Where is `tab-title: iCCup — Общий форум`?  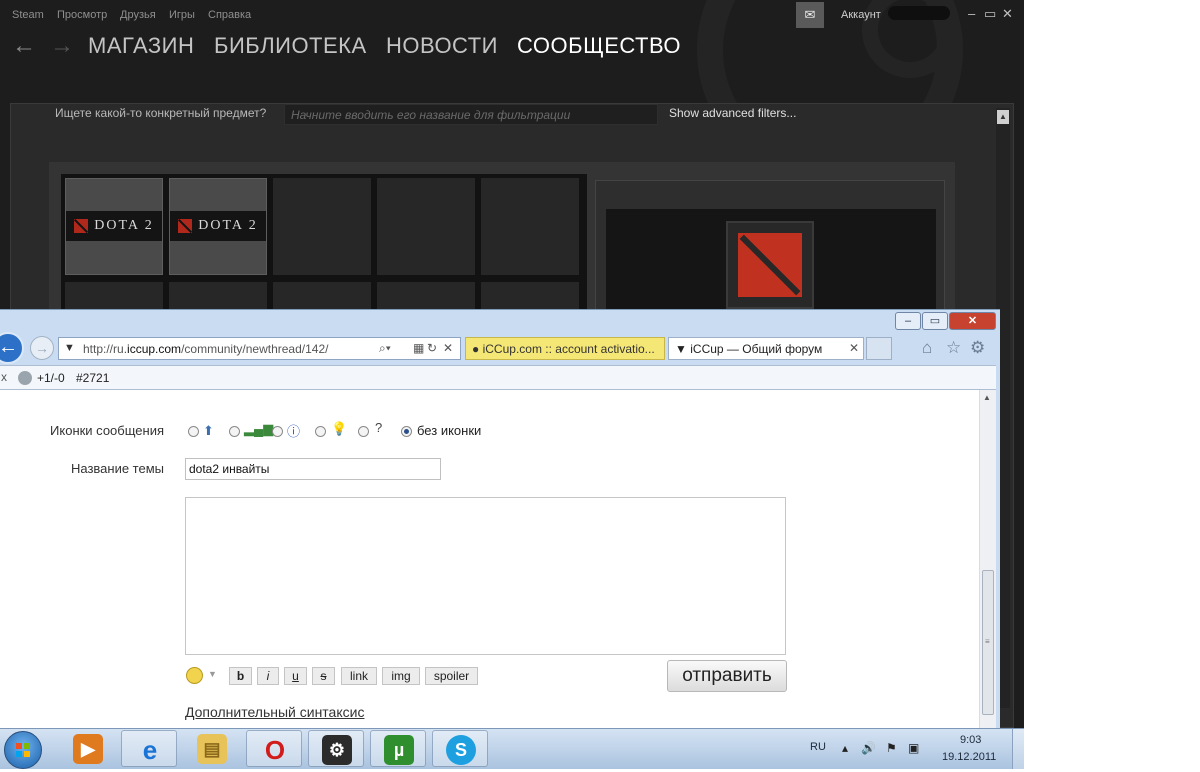 tab-title: iCCup — Общий форум is located at coordinates (756, 349).